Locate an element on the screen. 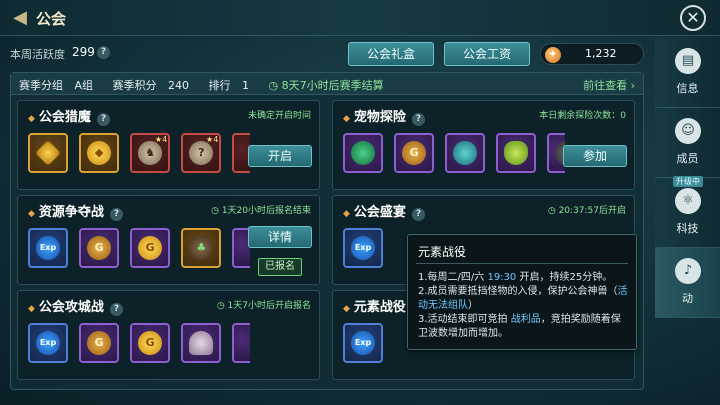  tooltip-line-1: 1.每周二/四/六 19:30 开启，持续25分钟。 is located at coordinates (515, 277).